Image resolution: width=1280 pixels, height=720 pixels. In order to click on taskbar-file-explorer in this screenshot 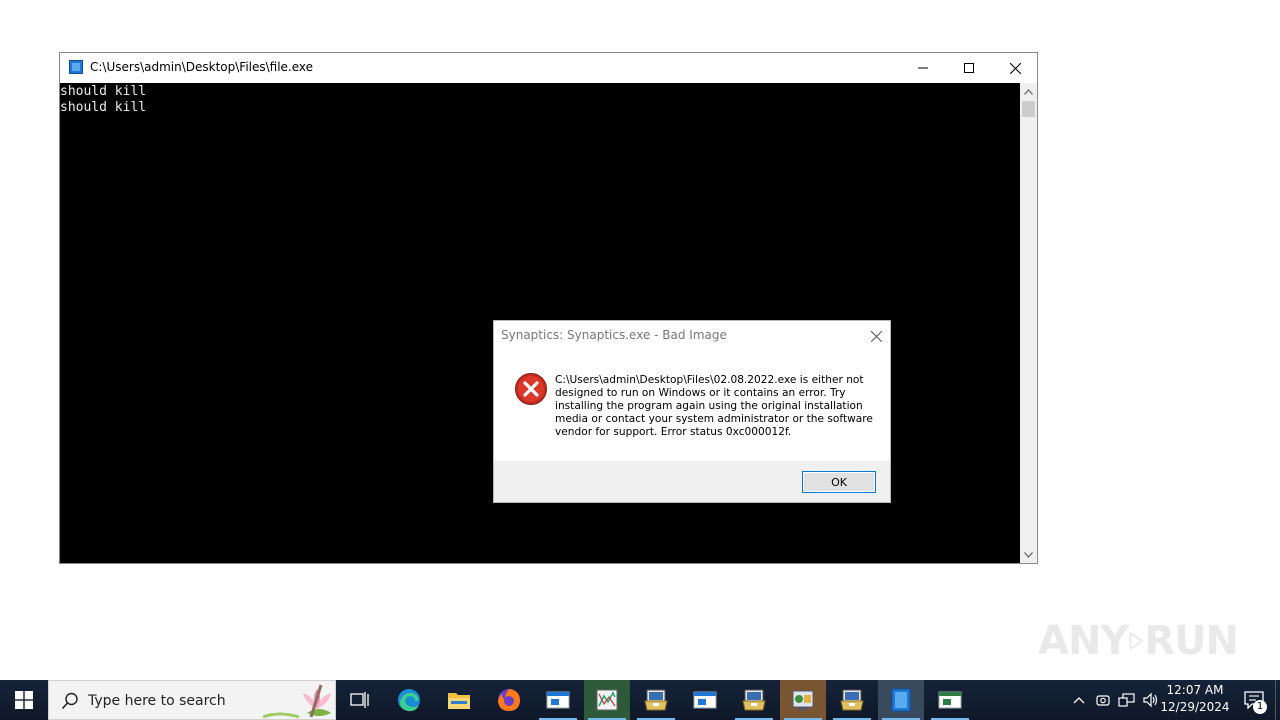, I will do `click(459, 700)`.